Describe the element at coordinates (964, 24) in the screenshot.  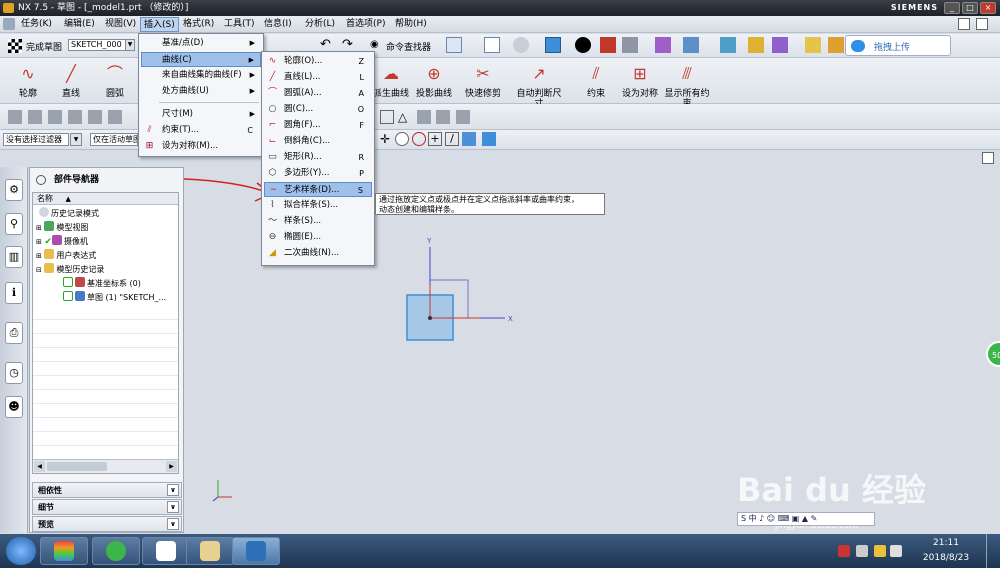
I see `restore-doc-icon` at that location.